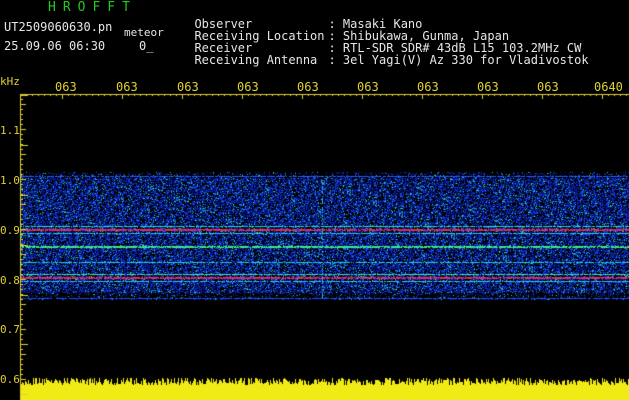 The height and width of the screenshot is (400, 629). I want to click on file-name: UT2509060630.pn, so click(58, 27).